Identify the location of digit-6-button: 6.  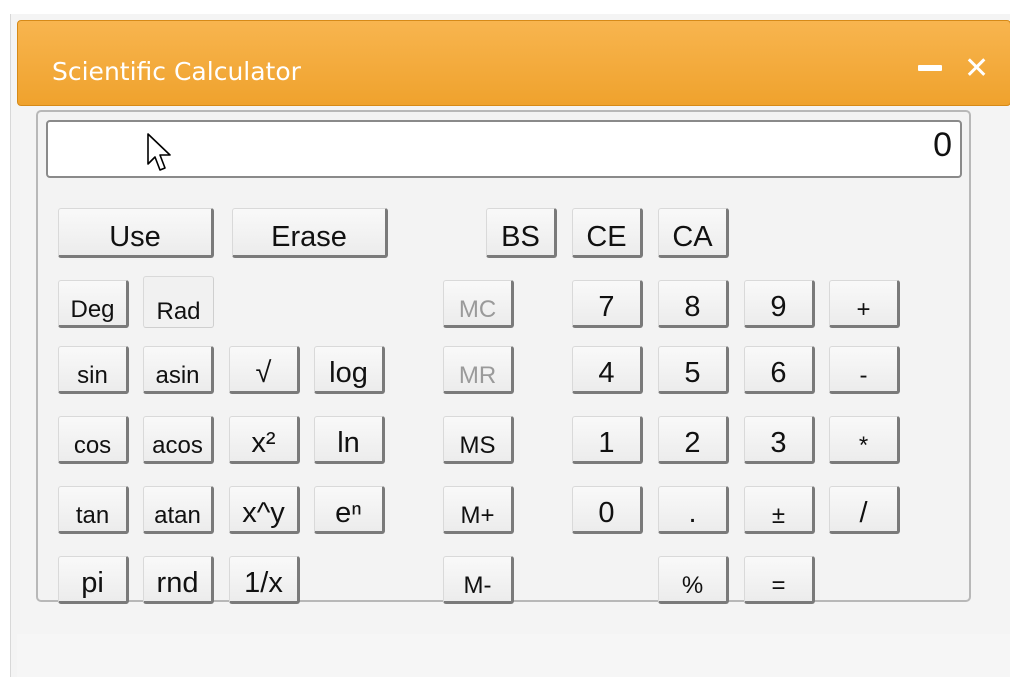
(779, 370).